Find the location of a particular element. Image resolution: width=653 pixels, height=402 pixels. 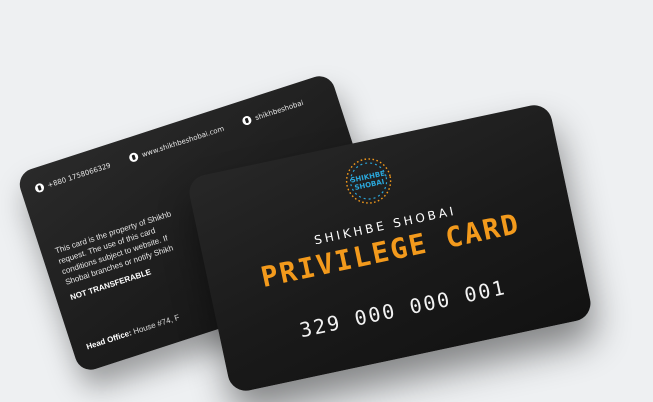

website-text: www.shikhbeshobai.com is located at coordinates (183, 141).